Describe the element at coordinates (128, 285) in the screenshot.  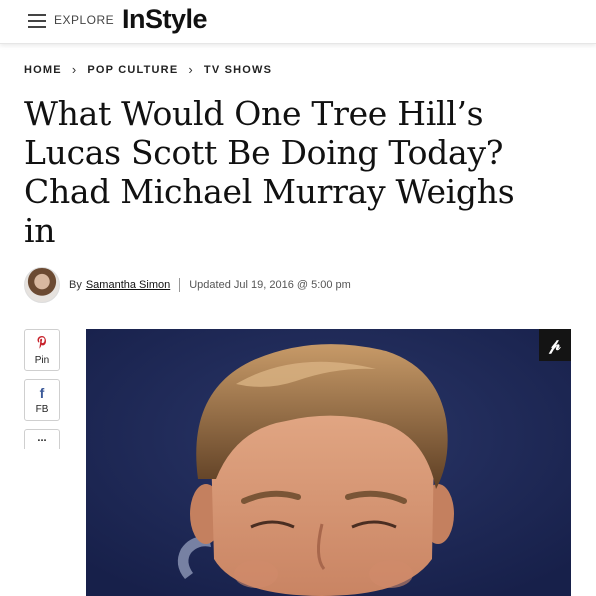
I see `author-link: Samantha Simon` at that location.